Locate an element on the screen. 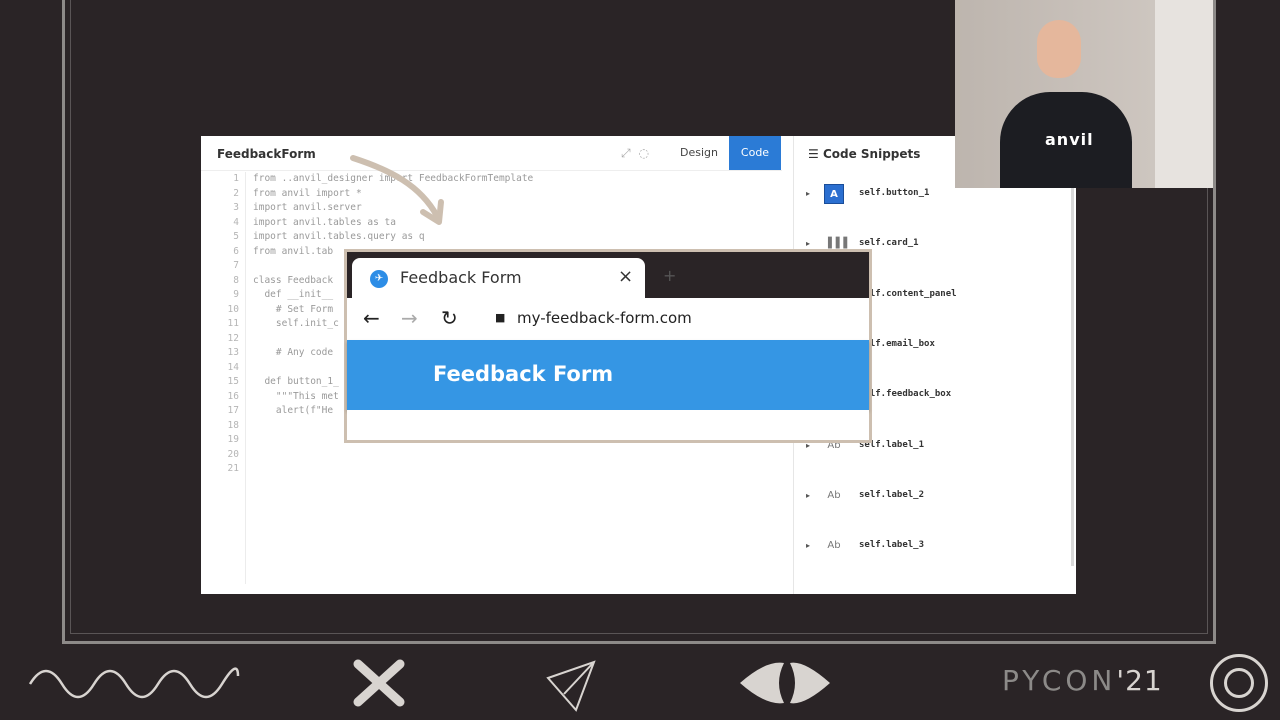  line-number: 1 is located at coordinates (236, 178).